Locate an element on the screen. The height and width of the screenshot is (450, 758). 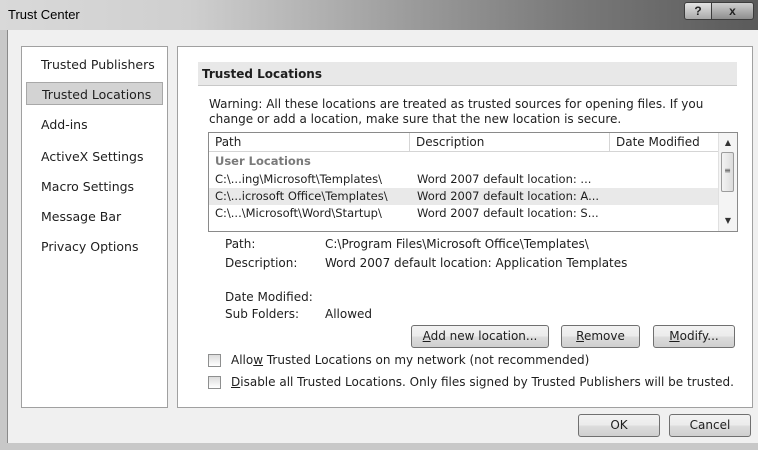
detail-date-label: Date Modified: is located at coordinates (269, 297).